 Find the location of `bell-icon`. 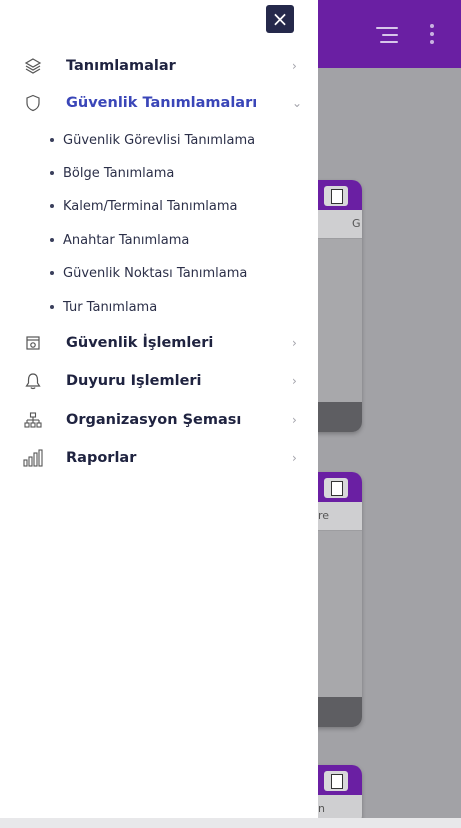

bell-icon is located at coordinates (33, 381).